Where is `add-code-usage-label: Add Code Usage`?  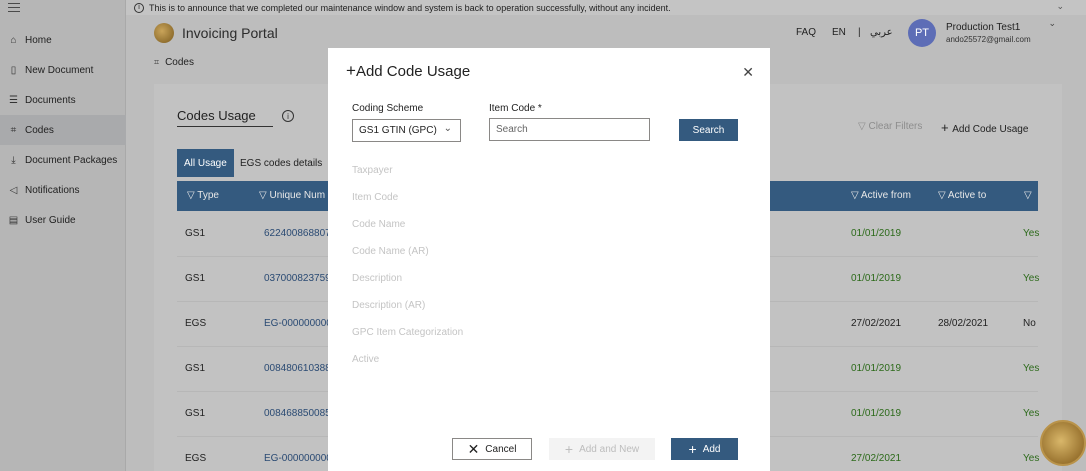 add-code-usage-label: Add Code Usage is located at coordinates (990, 129).